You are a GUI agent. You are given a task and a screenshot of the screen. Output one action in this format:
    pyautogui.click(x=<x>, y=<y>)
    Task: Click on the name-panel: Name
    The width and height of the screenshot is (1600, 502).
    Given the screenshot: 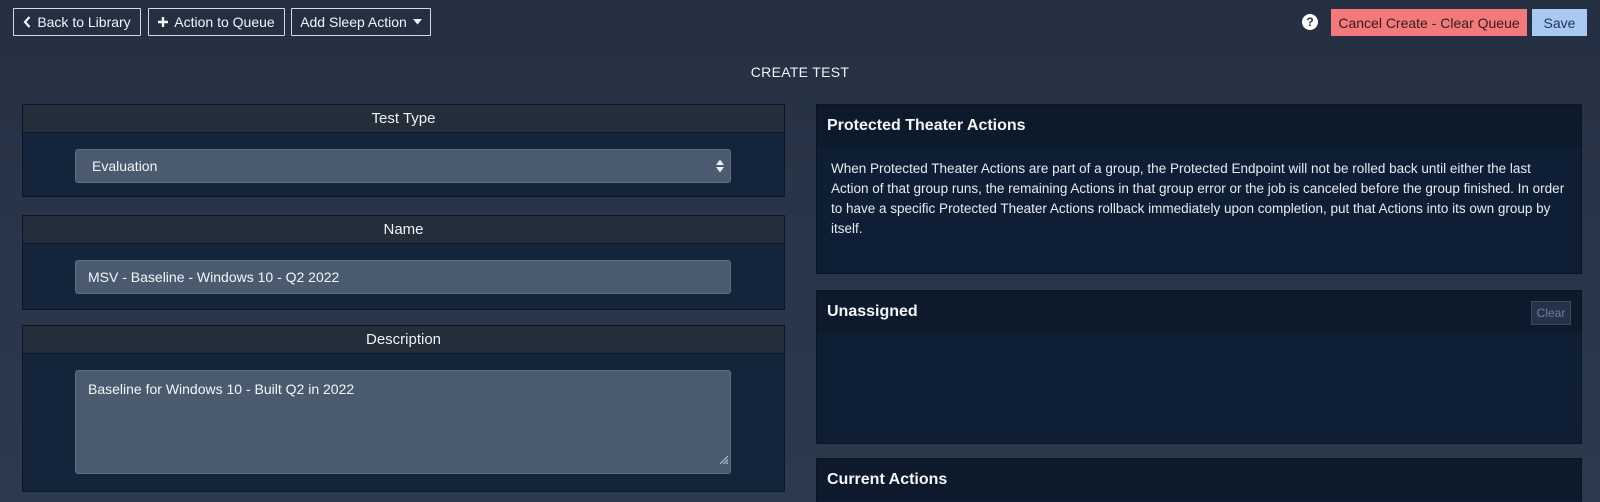 What is the action you would take?
    pyautogui.click(x=403, y=262)
    